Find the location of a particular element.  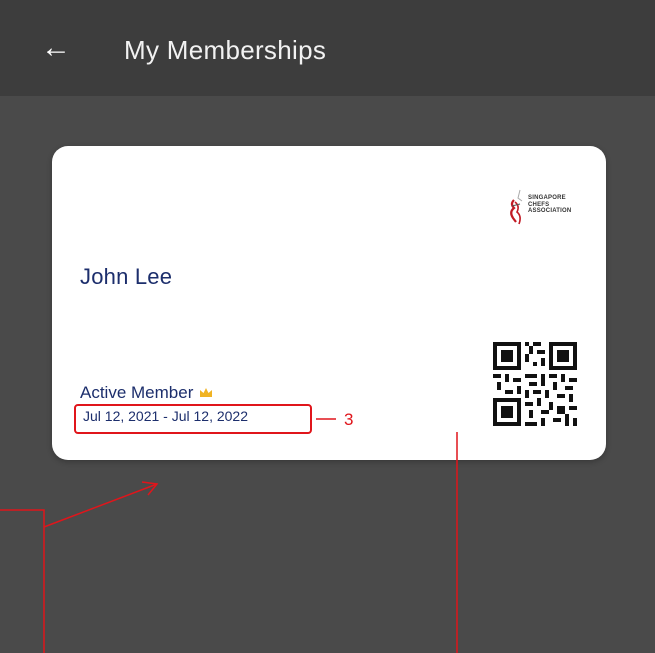

singapore-chefs-association-logo: SINGAPORE CHEFS ASSOCIATION is located at coordinates (545, 212).